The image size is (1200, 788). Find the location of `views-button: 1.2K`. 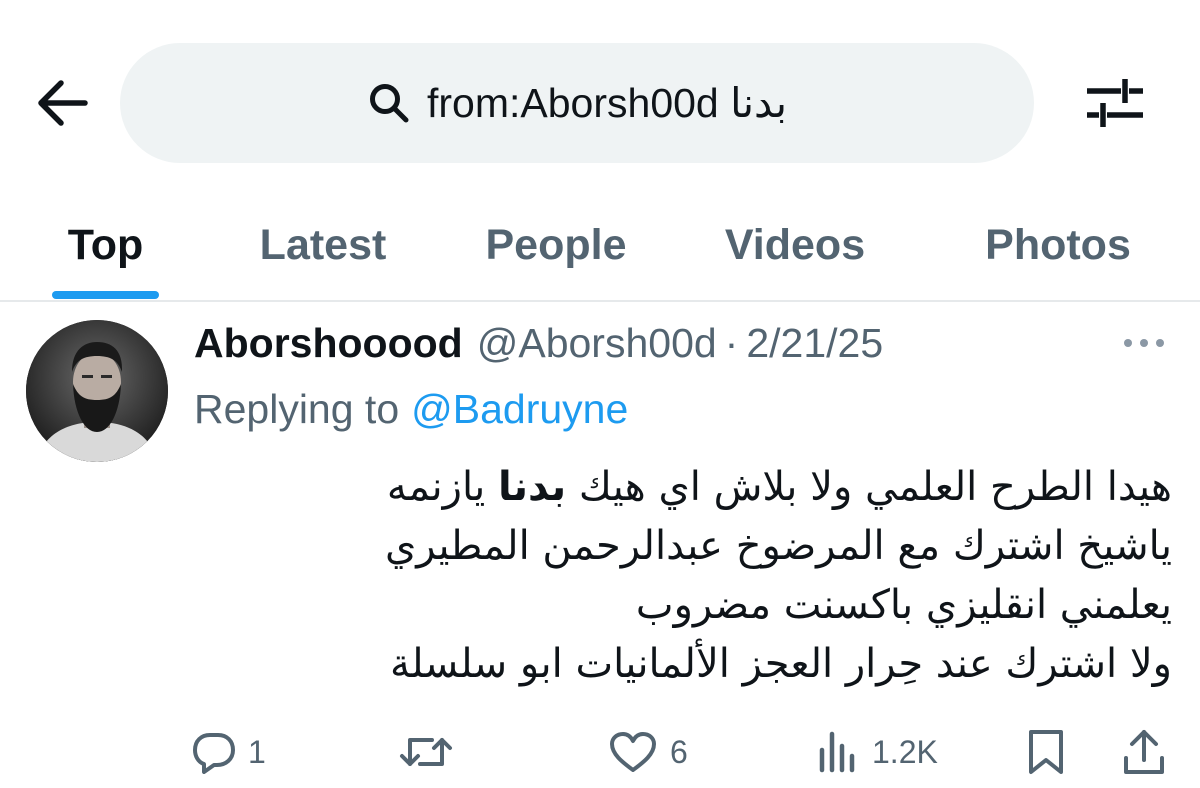

views-button: 1.2K is located at coordinates (877, 752).